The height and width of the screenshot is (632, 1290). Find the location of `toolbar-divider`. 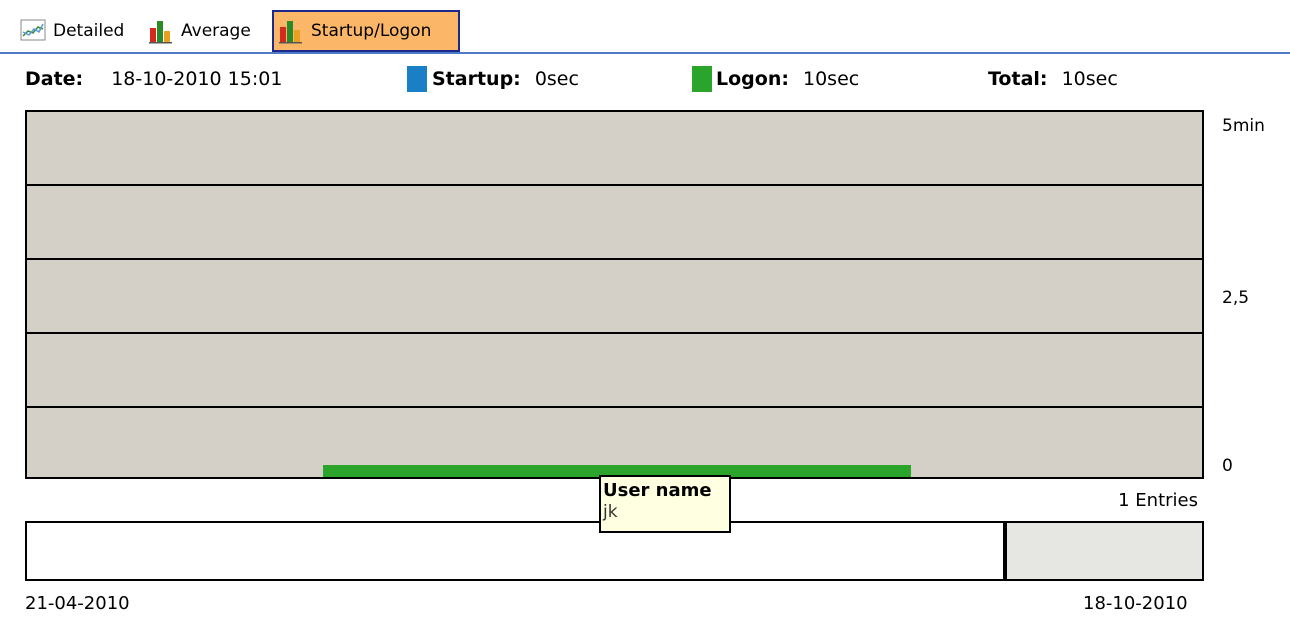

toolbar-divider is located at coordinates (645, 53).